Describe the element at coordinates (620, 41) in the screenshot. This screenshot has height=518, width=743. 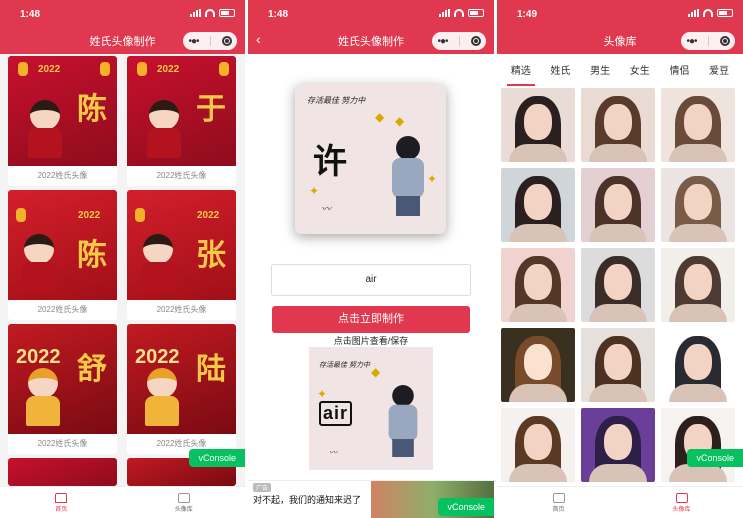
I see `nav-bar: 头像库 •●•` at that location.